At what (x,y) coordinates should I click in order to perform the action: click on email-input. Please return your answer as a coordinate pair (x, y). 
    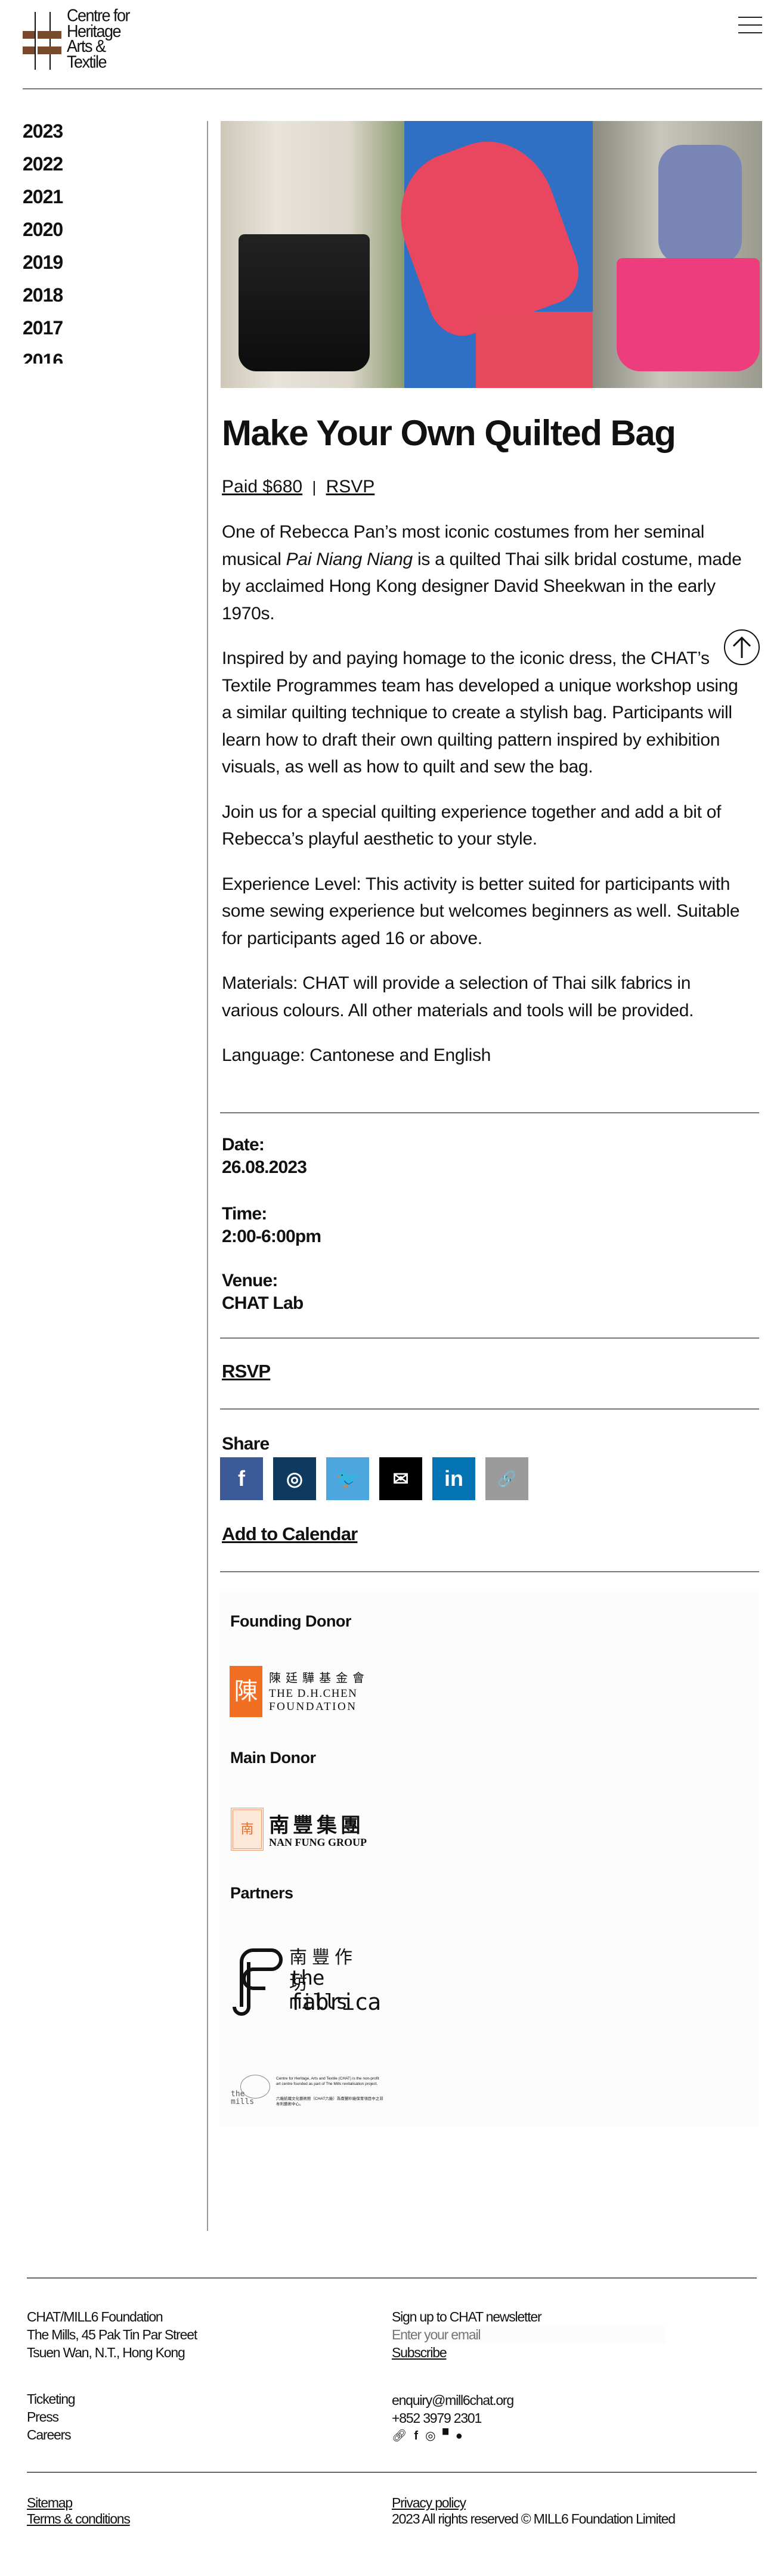
    Looking at the image, I should click on (529, 2335).